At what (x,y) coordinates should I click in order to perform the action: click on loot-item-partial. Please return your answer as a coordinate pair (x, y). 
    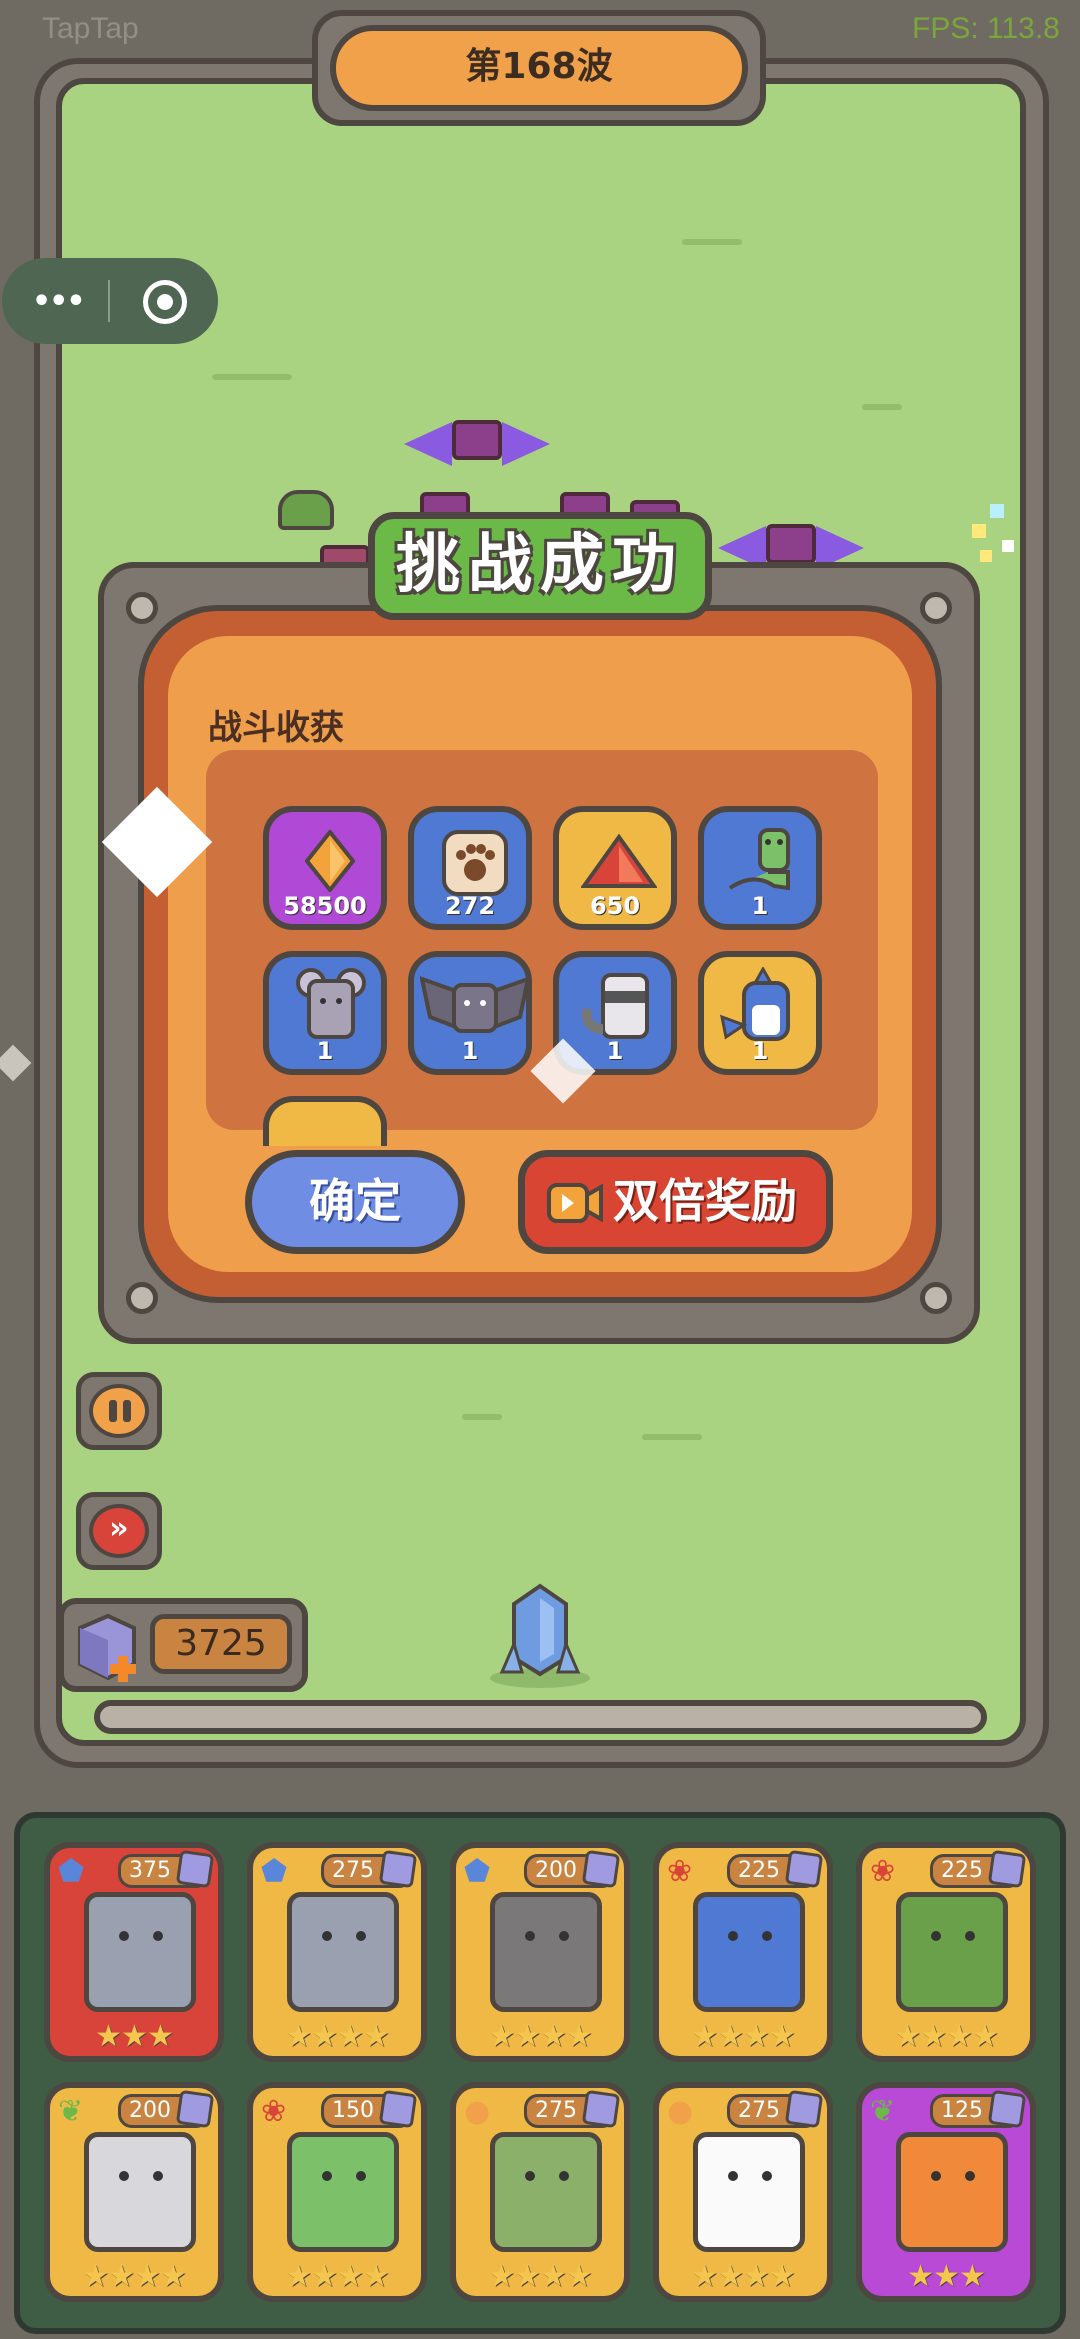
    Looking at the image, I should click on (325, 1121).